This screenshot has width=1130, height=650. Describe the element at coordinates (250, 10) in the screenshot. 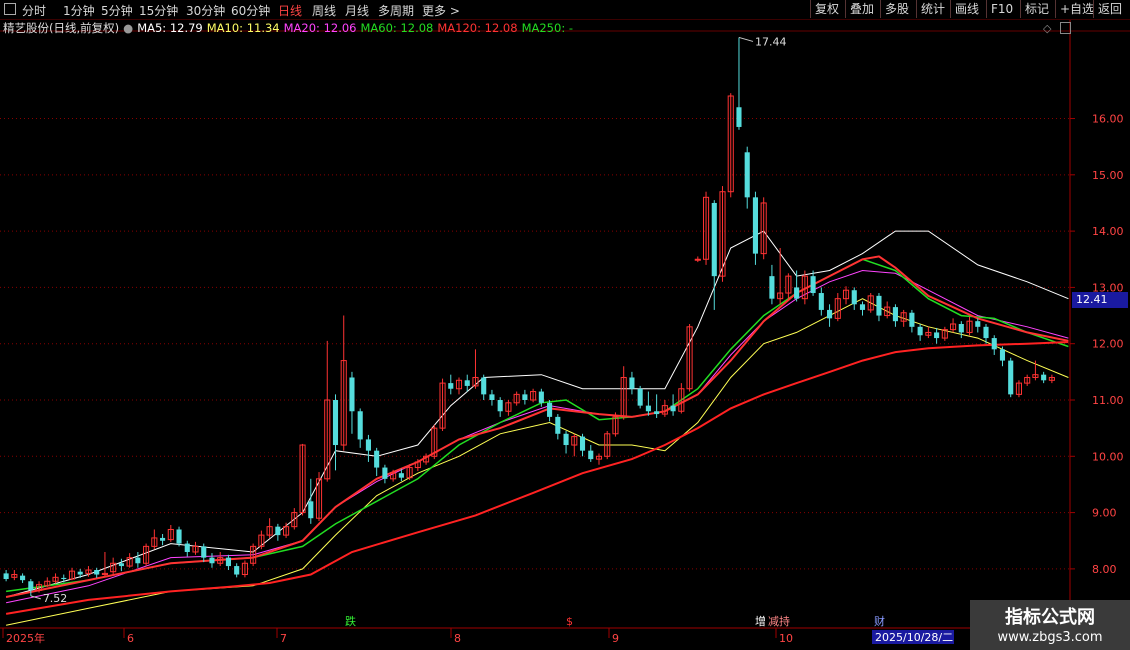

I see `period-tab-5: 60分钟` at that location.